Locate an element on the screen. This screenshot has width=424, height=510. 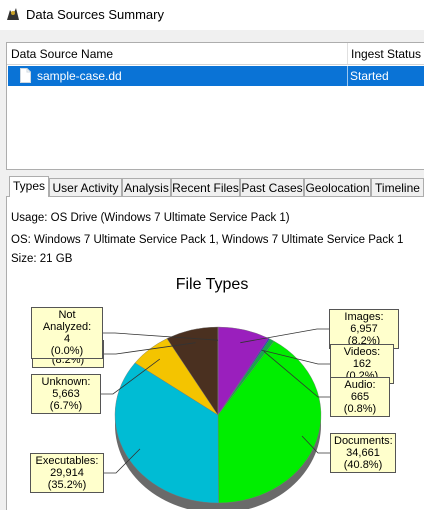
callout-percent: (40.8%) is located at coordinates (363, 465).